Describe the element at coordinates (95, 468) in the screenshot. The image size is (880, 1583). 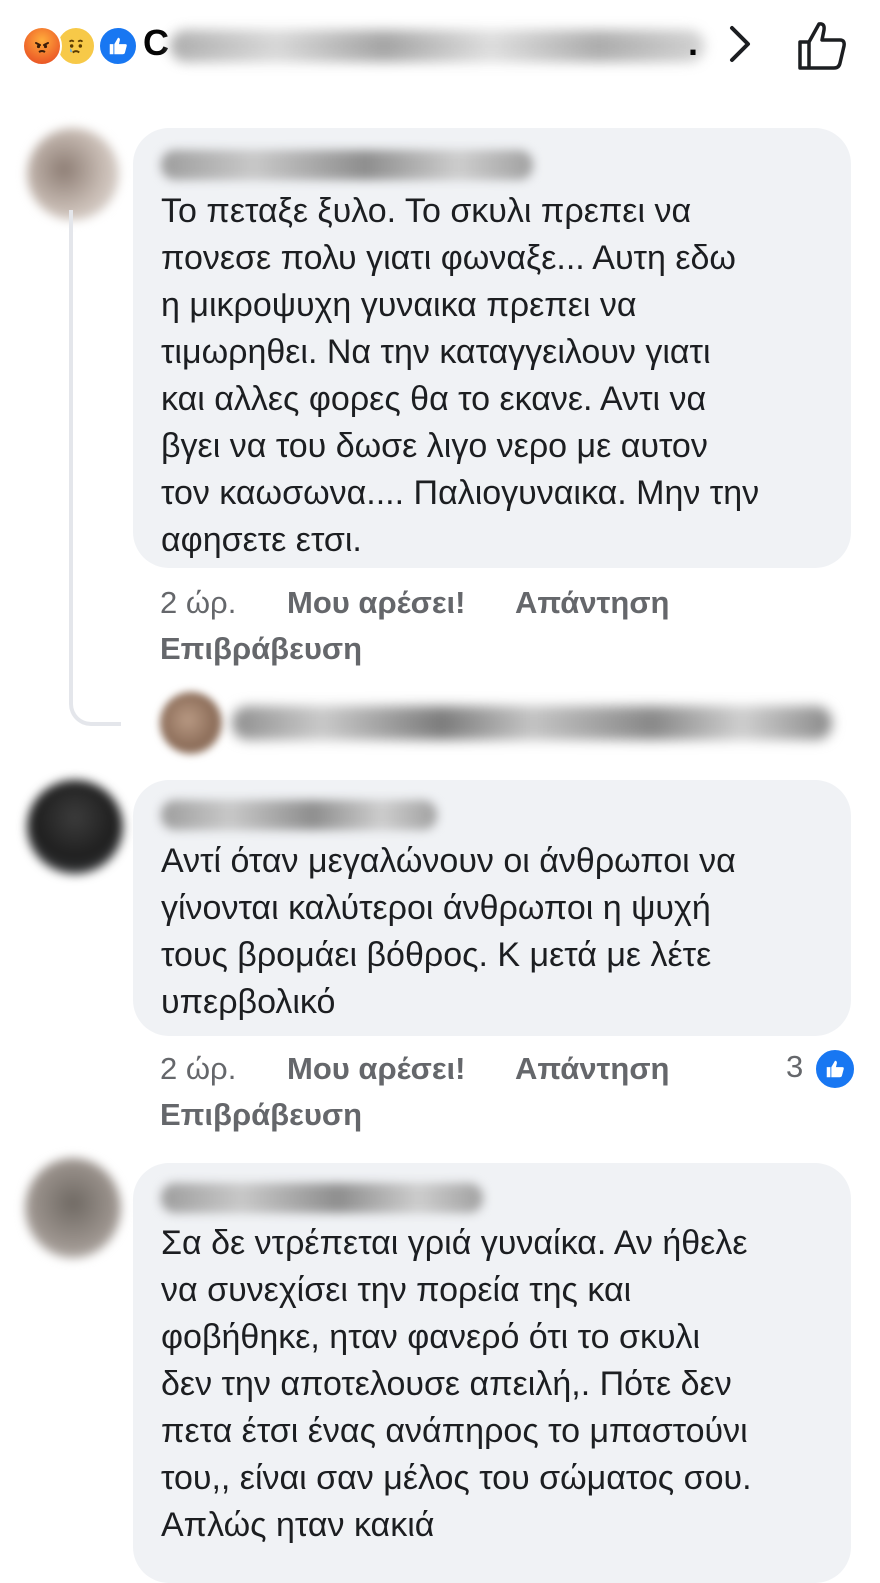
I see `reply-thread-line` at that location.